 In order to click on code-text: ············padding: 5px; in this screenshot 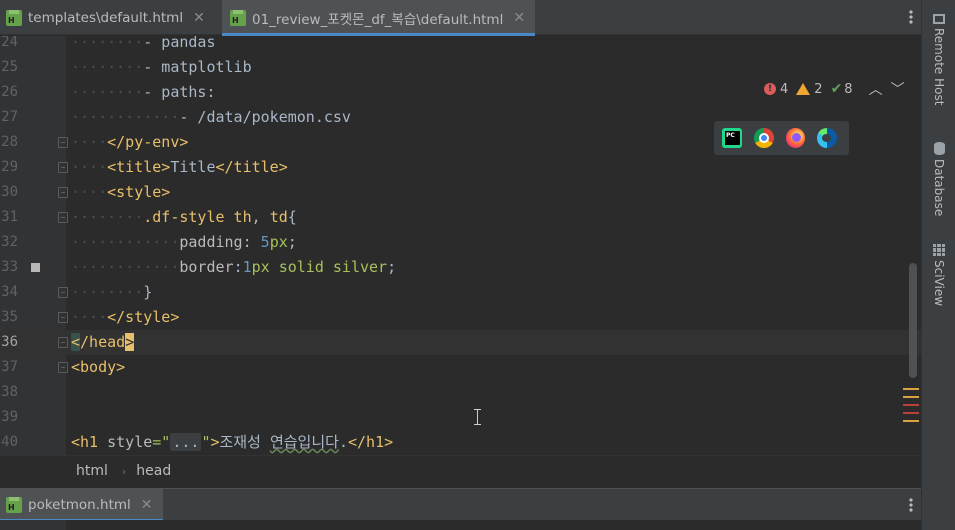, I will do `click(184, 242)`.